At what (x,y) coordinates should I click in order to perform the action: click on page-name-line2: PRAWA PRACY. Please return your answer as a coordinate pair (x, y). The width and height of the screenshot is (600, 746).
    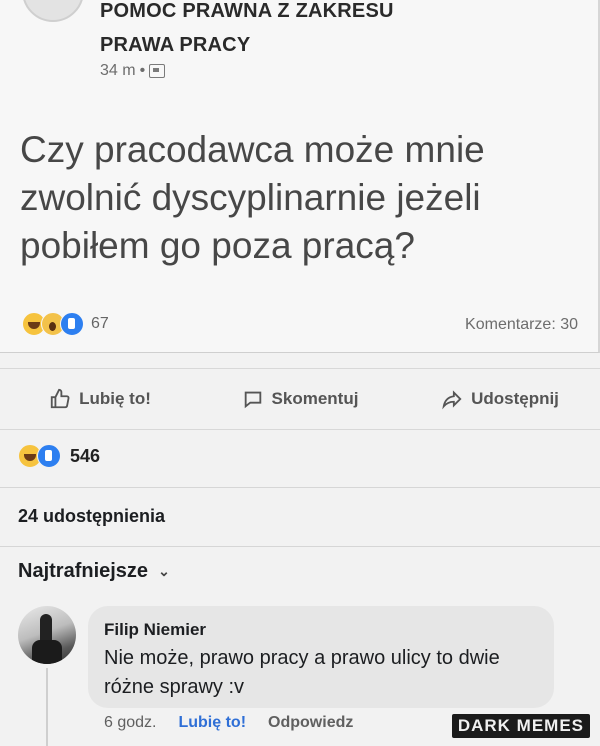
    Looking at the image, I should click on (175, 45).